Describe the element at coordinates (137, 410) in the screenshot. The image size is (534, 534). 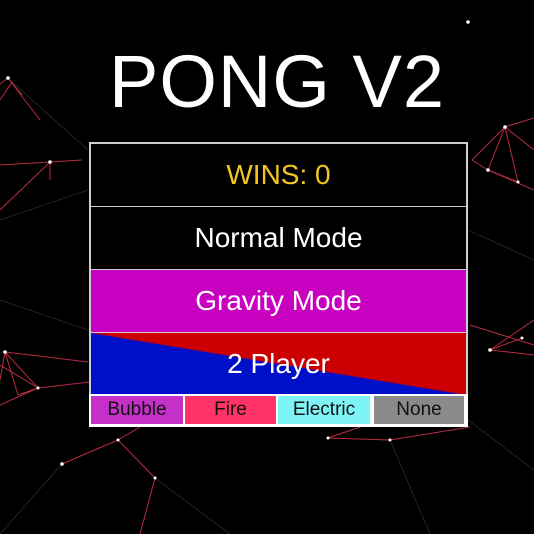
I see `effect-bubble-button: Bubble` at that location.